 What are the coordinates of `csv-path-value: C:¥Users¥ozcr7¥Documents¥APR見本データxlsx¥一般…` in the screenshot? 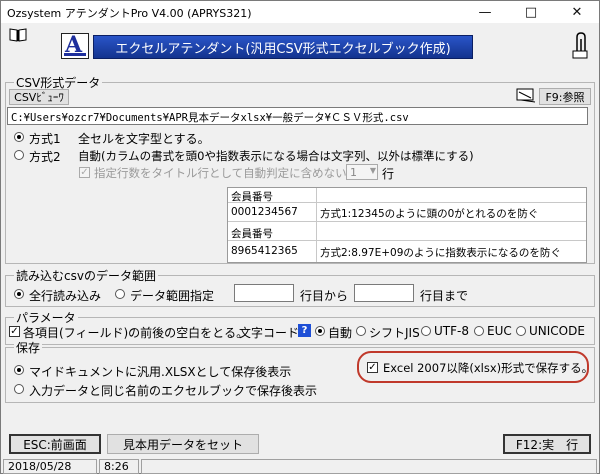 It's located at (210, 118).